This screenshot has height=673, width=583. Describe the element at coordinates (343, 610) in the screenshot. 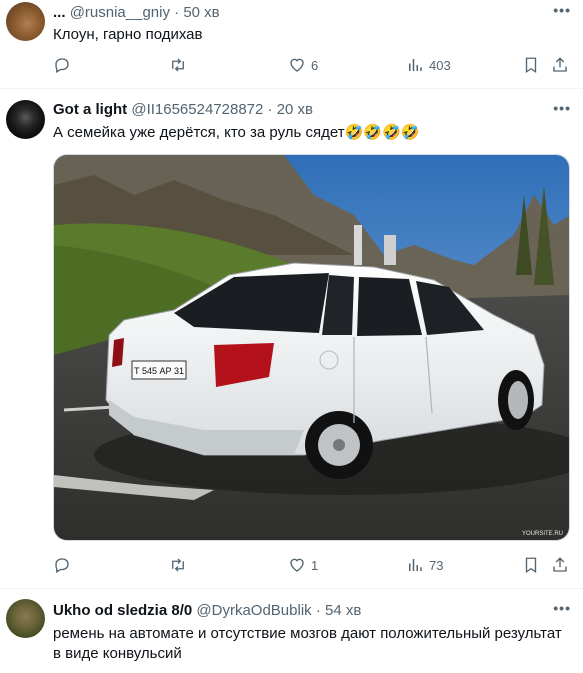

I see `timestamp: 54 хв` at that location.